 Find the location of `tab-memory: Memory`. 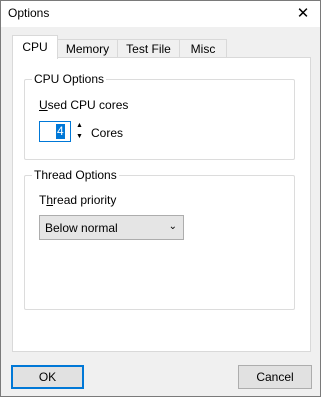

tab-memory: Memory is located at coordinates (87, 49).